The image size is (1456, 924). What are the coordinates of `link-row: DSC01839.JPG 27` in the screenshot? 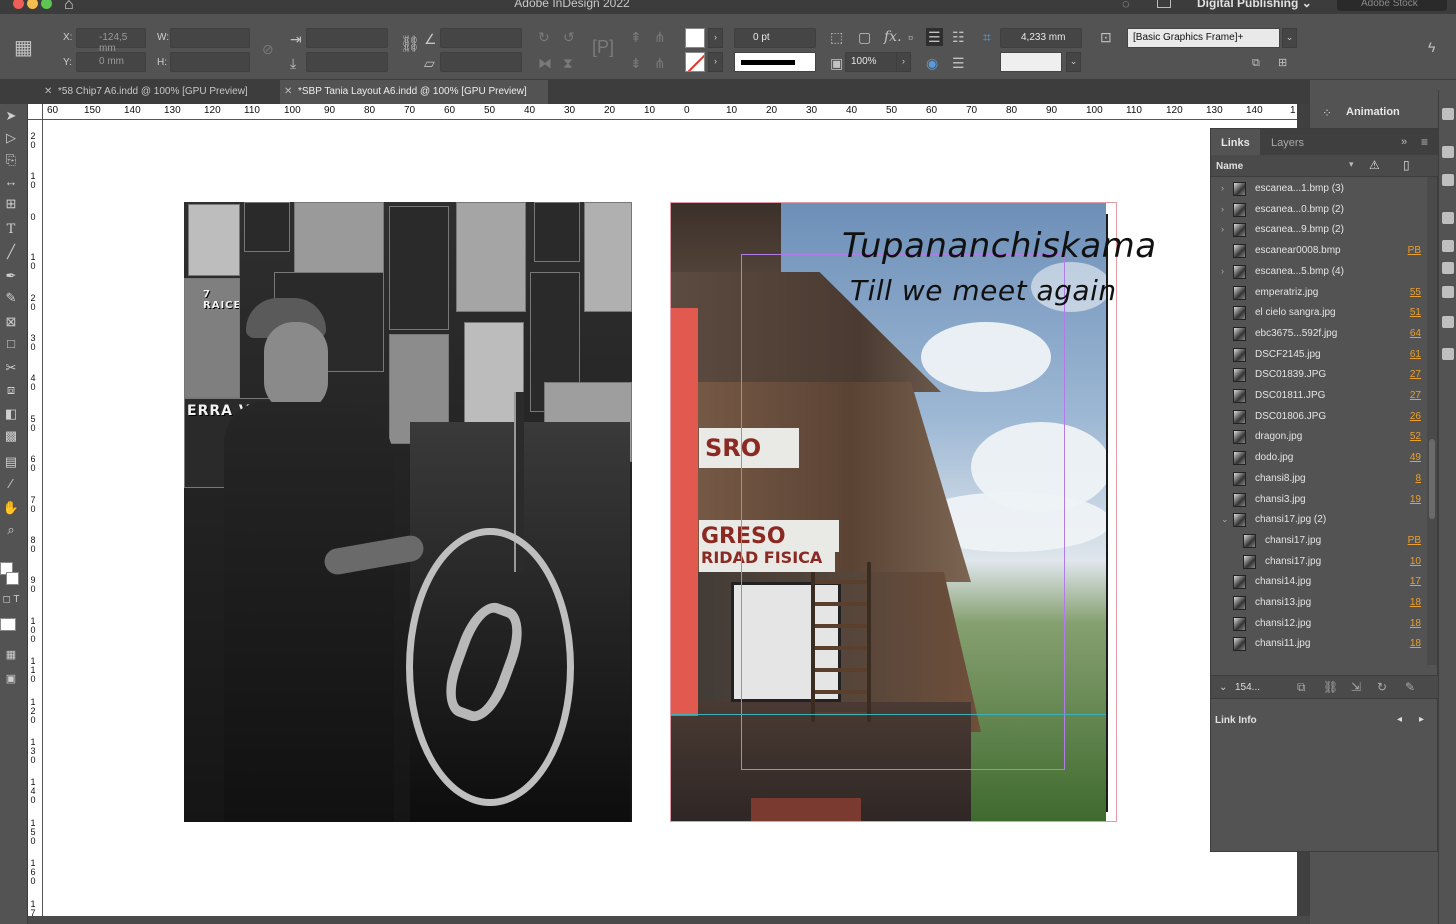 It's located at (1319, 375).